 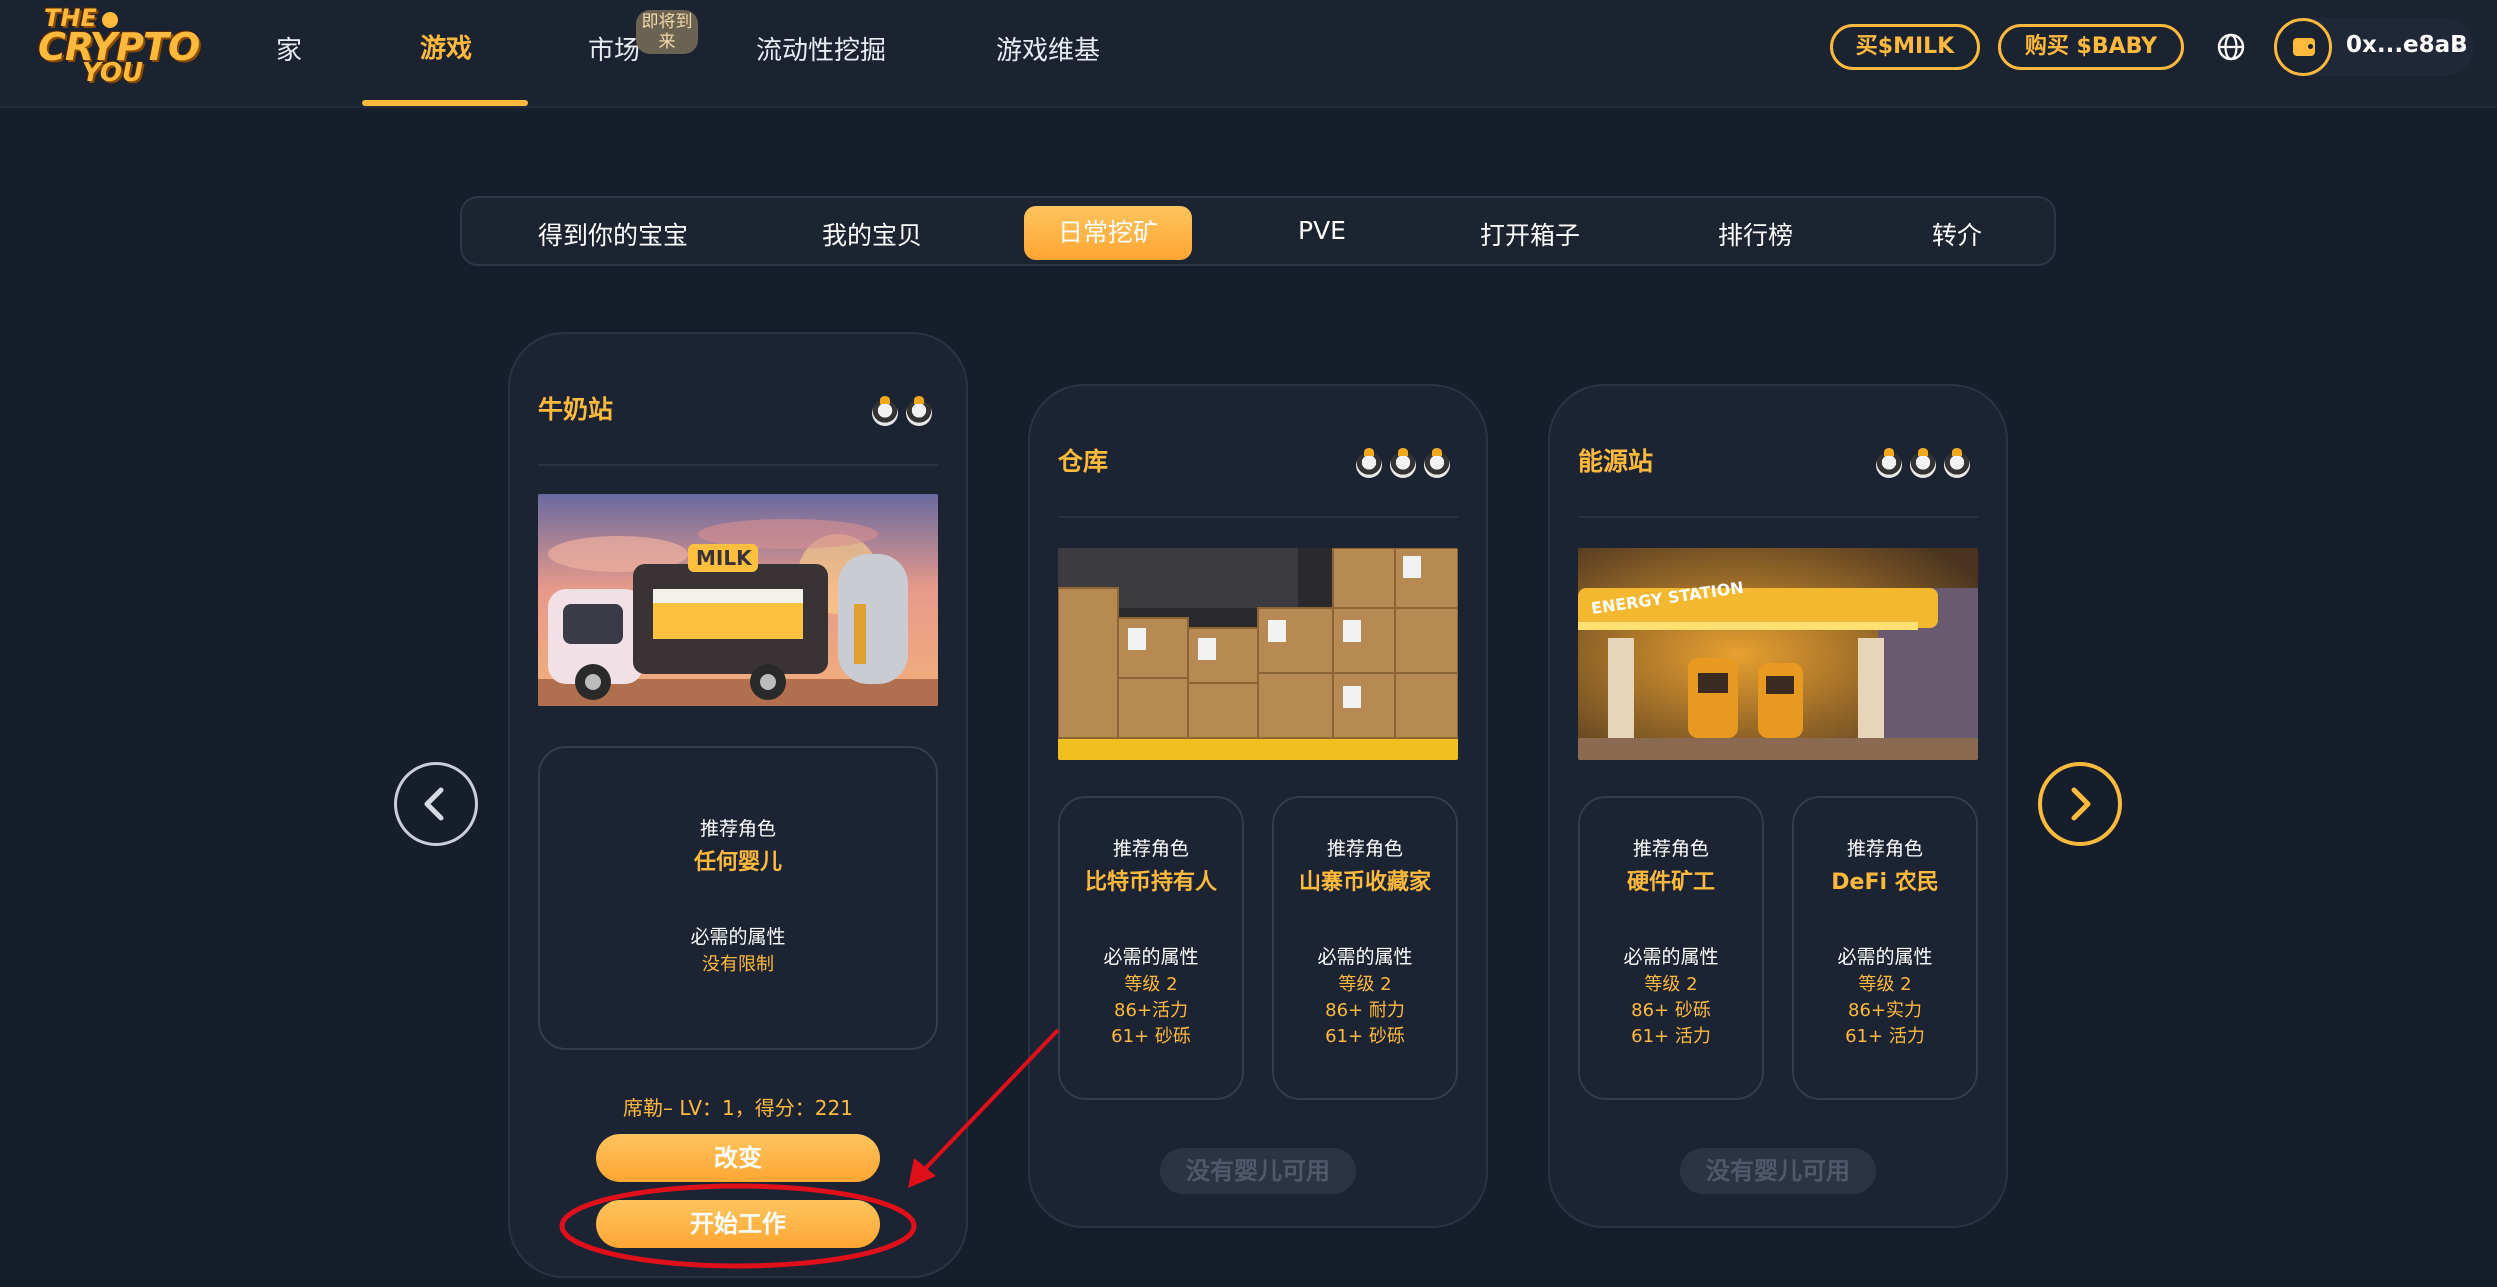 I want to click on tab-daily-mining: 日常挖矿, so click(x=1108, y=233).